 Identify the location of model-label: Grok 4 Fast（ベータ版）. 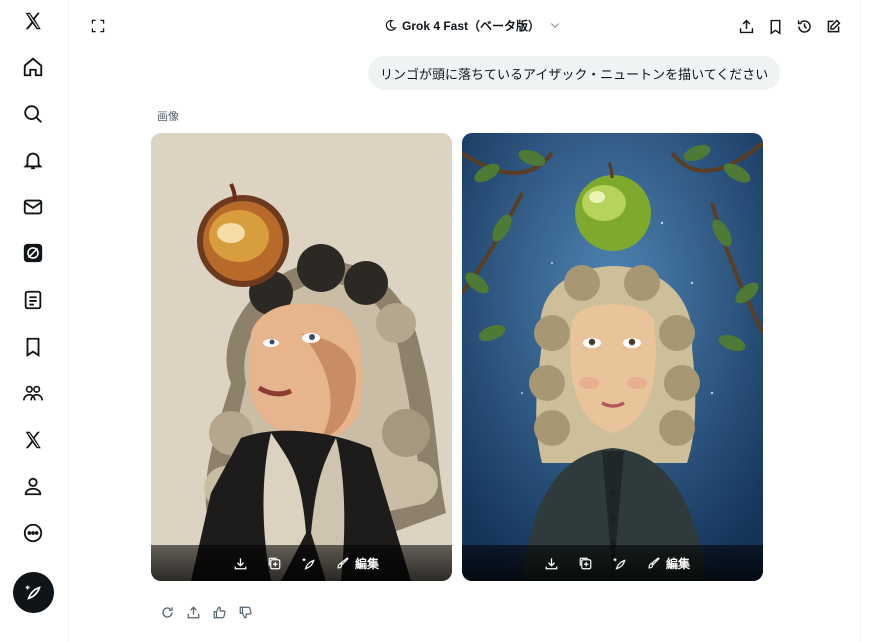
(471, 25).